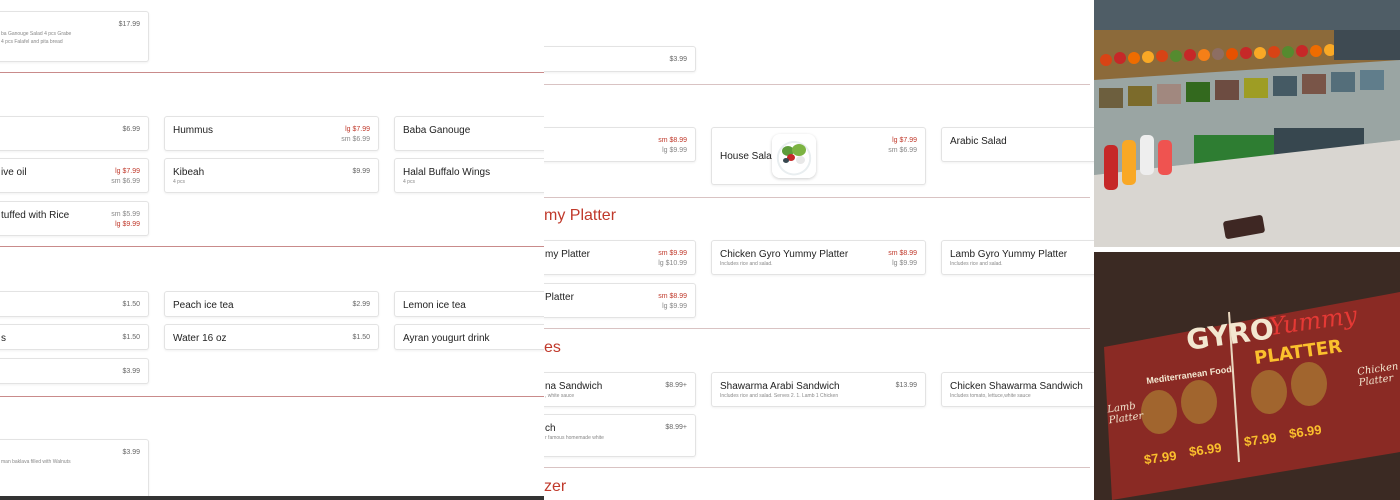 The image size is (1400, 500). Describe the element at coordinates (574, 438) in the screenshot. I see `item-description: r famous homemade white` at that location.